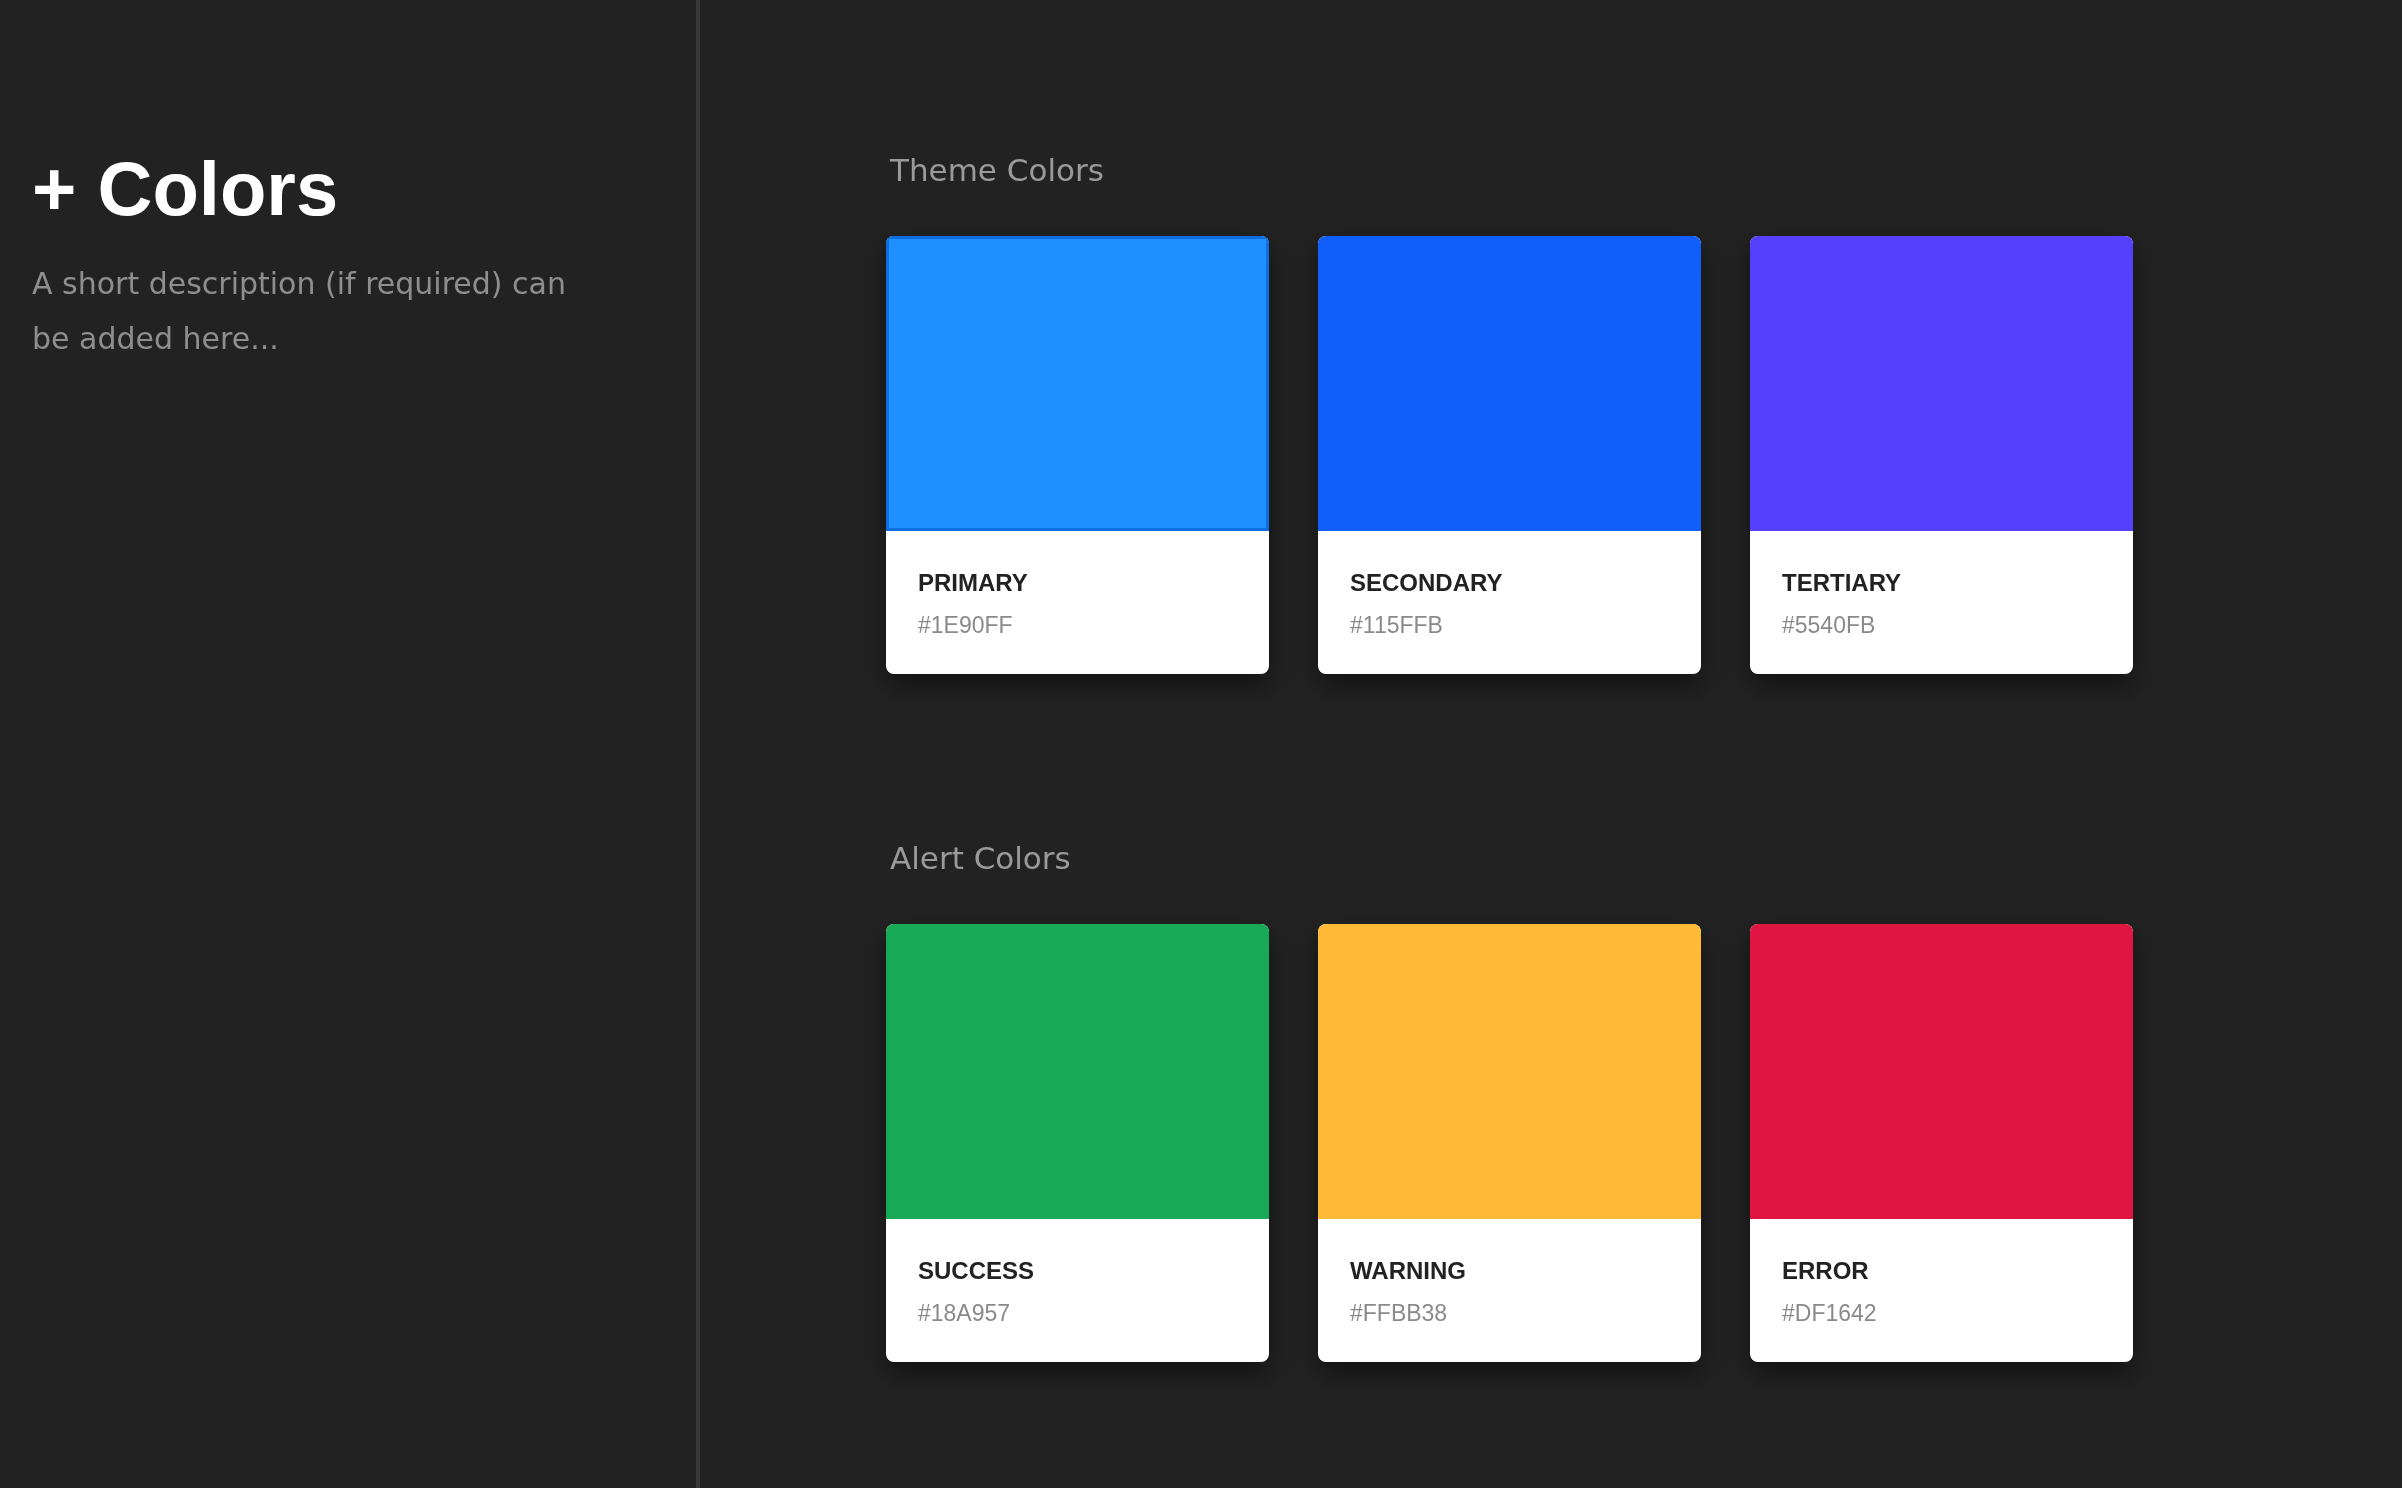  Describe the element at coordinates (1077, 455) in the screenshot. I see `color-card: PRIMARY #1E90FF` at that location.